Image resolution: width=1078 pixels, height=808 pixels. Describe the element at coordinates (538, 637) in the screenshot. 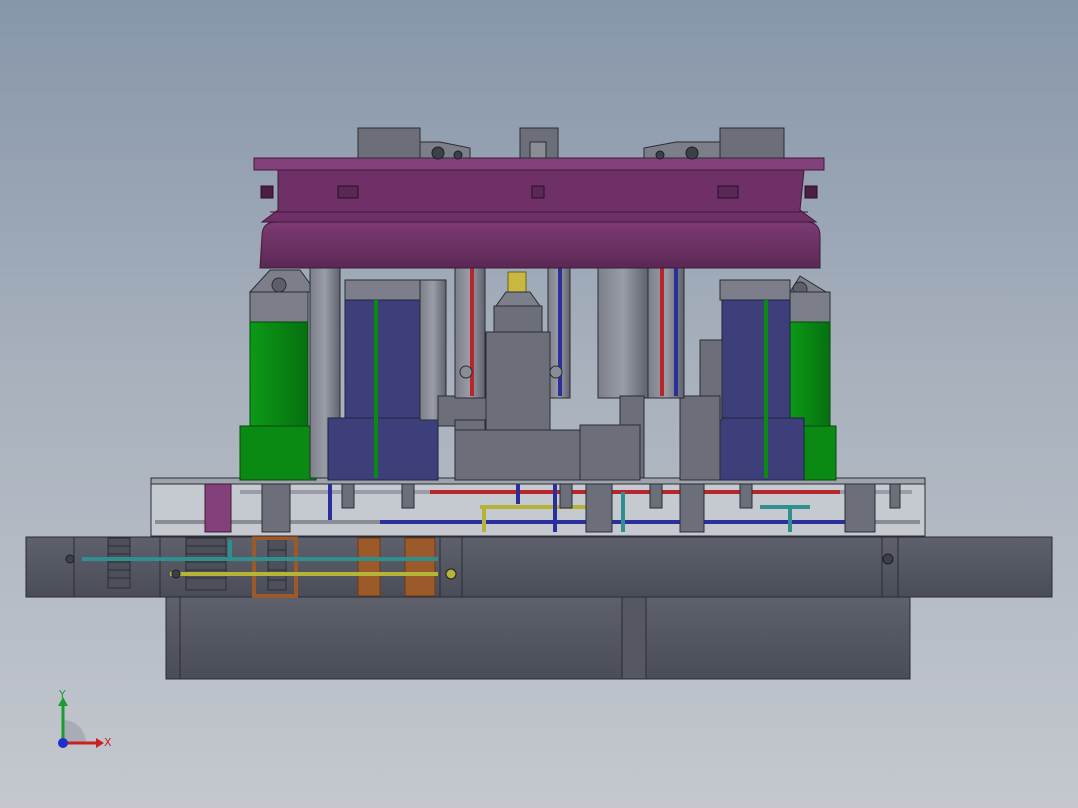

I see `lower-base-block` at that location.